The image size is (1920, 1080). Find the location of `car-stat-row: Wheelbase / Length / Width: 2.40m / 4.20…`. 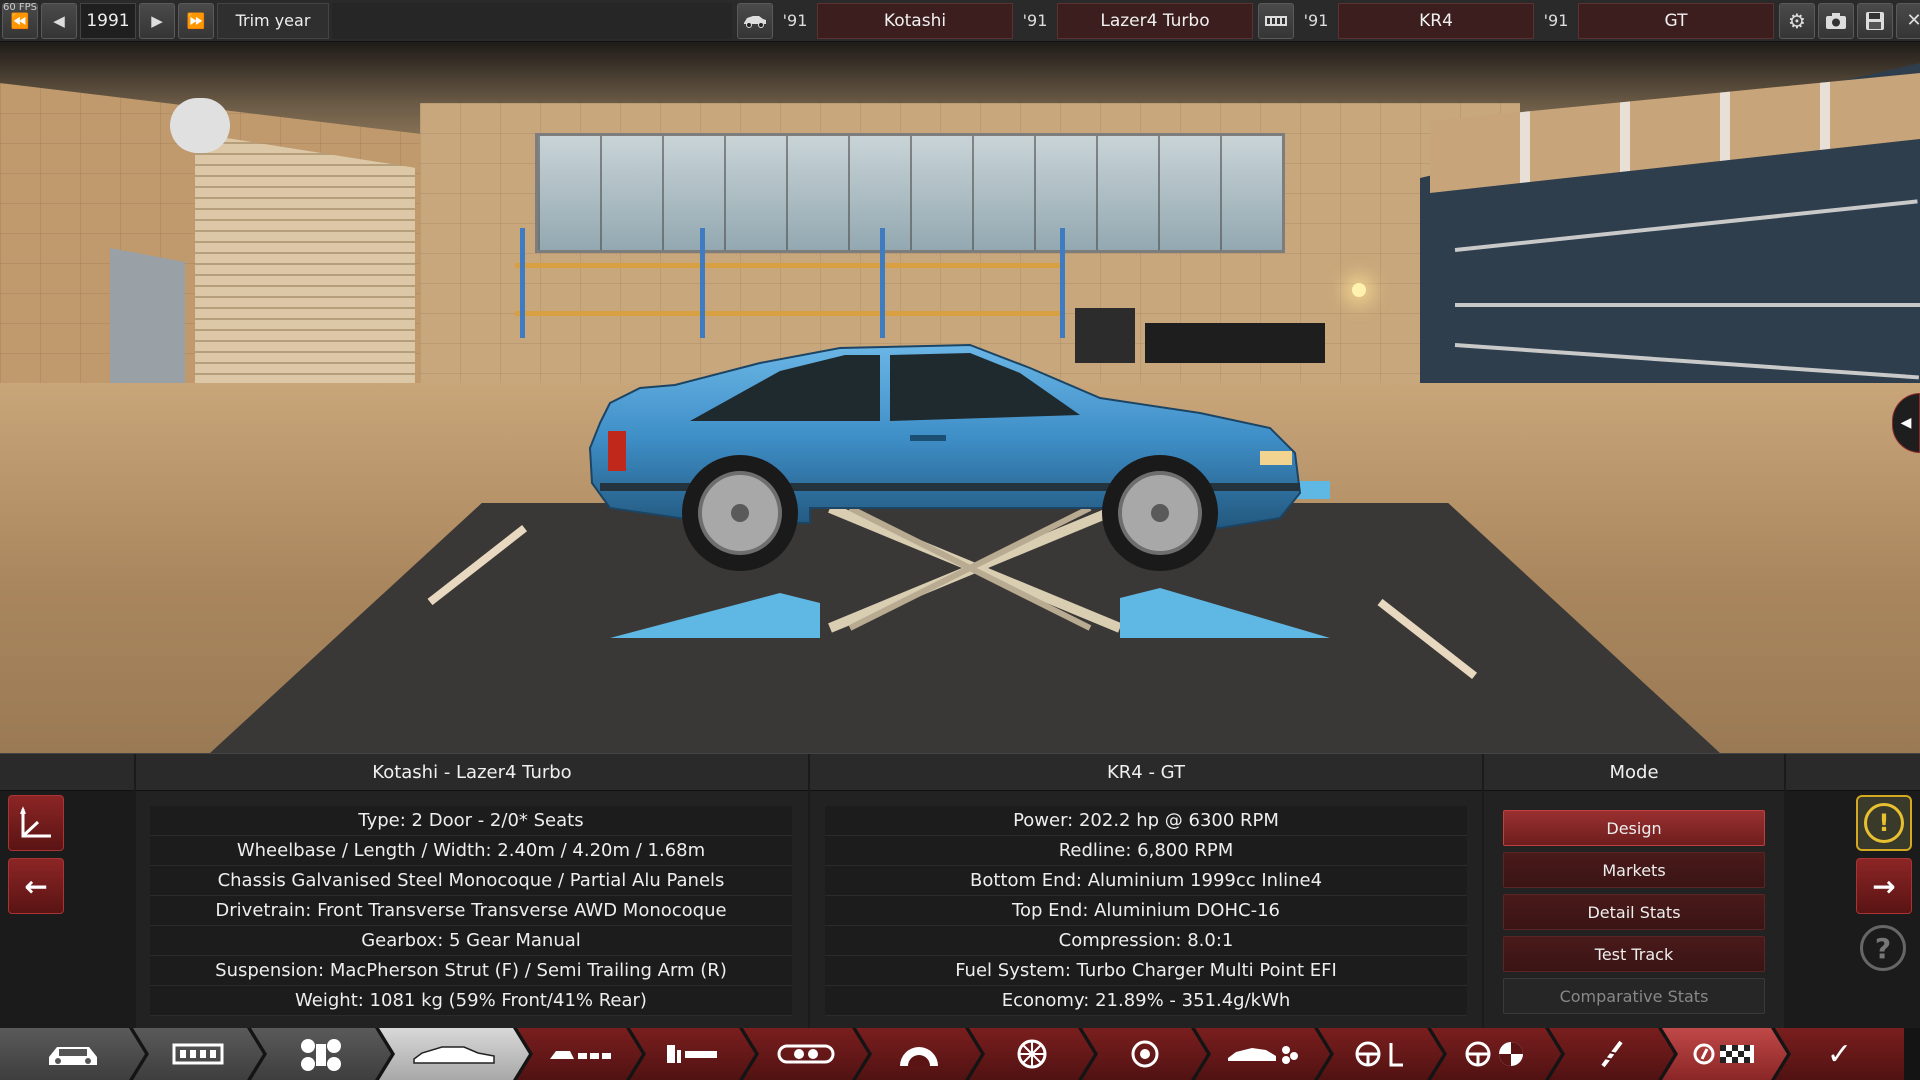

car-stat-row: Wheelbase / Length / Width: 2.40m / 4.20… is located at coordinates (471, 851).